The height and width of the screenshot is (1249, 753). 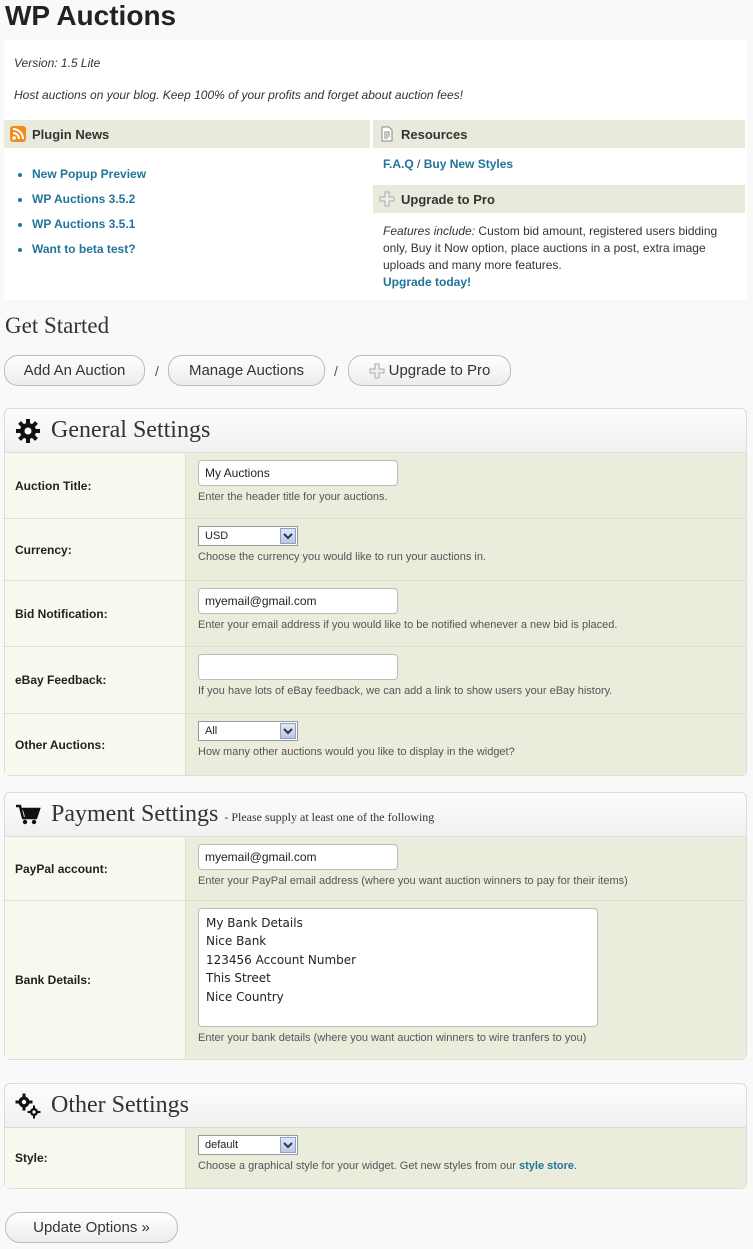 I want to click on ebay-feedback-label: eBay Feedback:, so click(x=95, y=680).